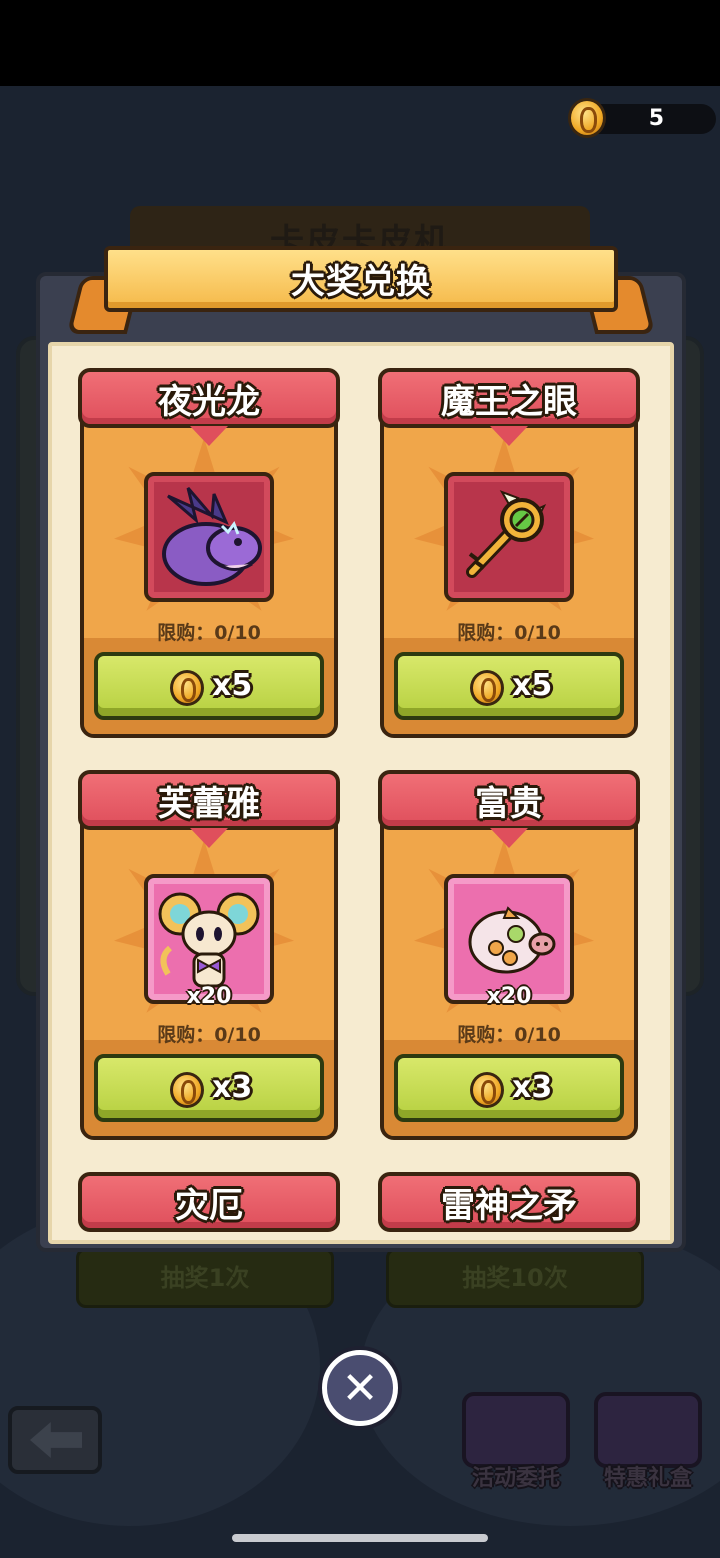 This screenshot has height=1558, width=720. Describe the element at coordinates (509, 402) in the screenshot. I see `prize-name: 魔王之眼` at that location.